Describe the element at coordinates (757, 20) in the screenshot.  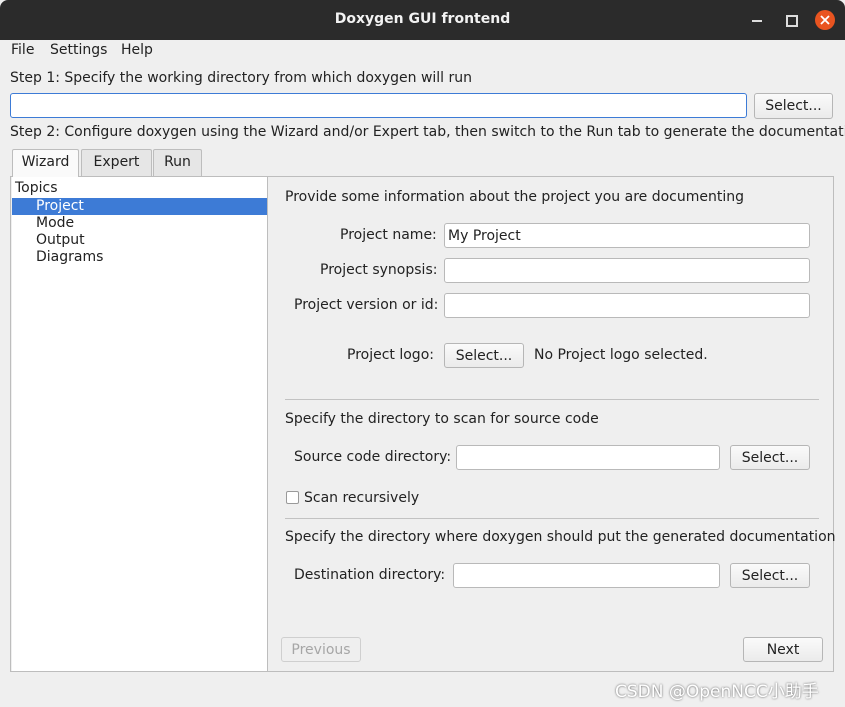
I see `minimize-icon` at that location.